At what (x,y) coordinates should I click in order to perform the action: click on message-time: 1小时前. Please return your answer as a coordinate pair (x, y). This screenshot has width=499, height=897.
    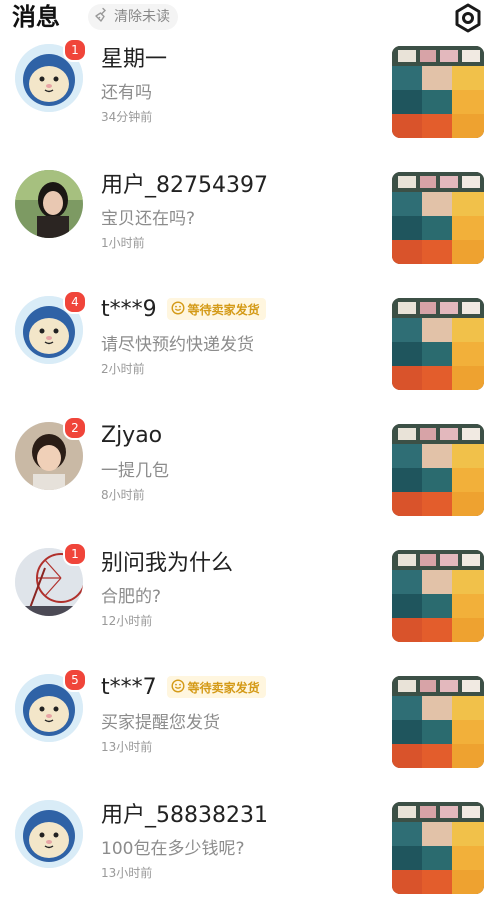
    Looking at the image, I should click on (123, 243).